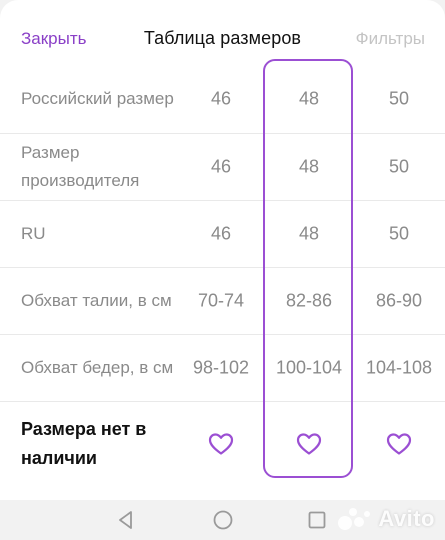 The image size is (445, 540). I want to click on cell-ru-48: 48, so click(309, 233).